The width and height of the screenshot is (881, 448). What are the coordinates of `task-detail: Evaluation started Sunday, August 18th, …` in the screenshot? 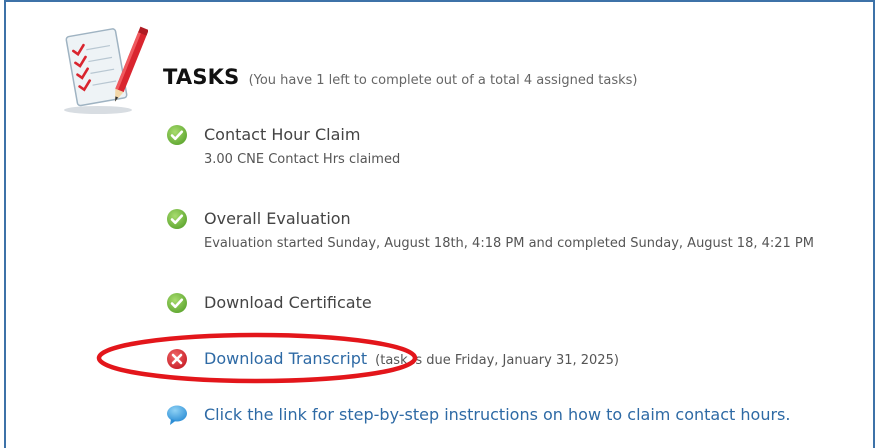 It's located at (509, 243).